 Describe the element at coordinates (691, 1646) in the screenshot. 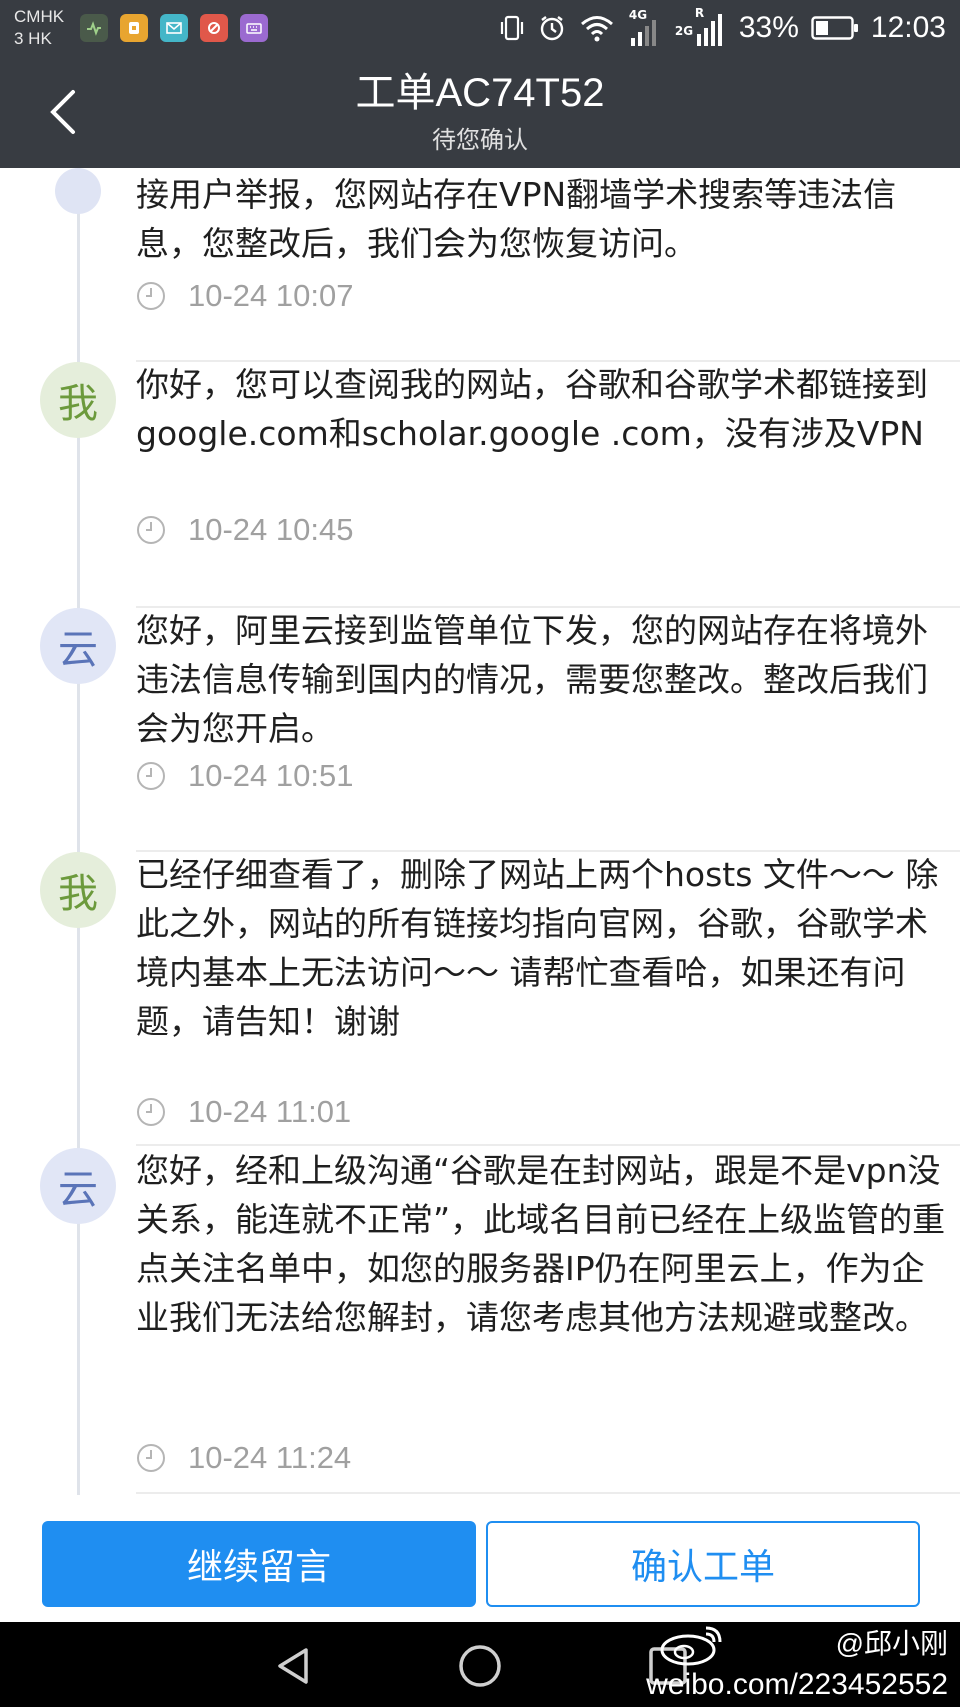

I see `weibo-logo-icon` at that location.